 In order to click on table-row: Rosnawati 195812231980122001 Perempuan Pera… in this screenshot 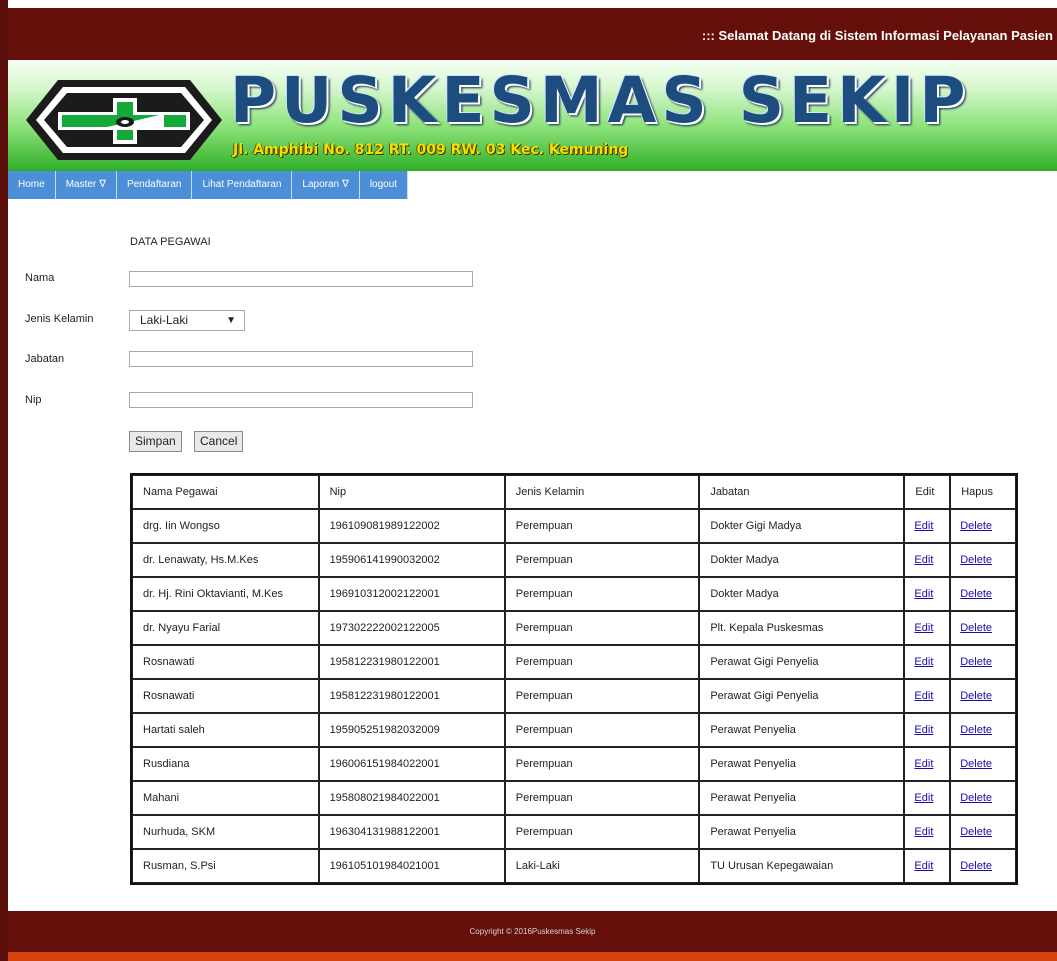, I will do `click(574, 662)`.